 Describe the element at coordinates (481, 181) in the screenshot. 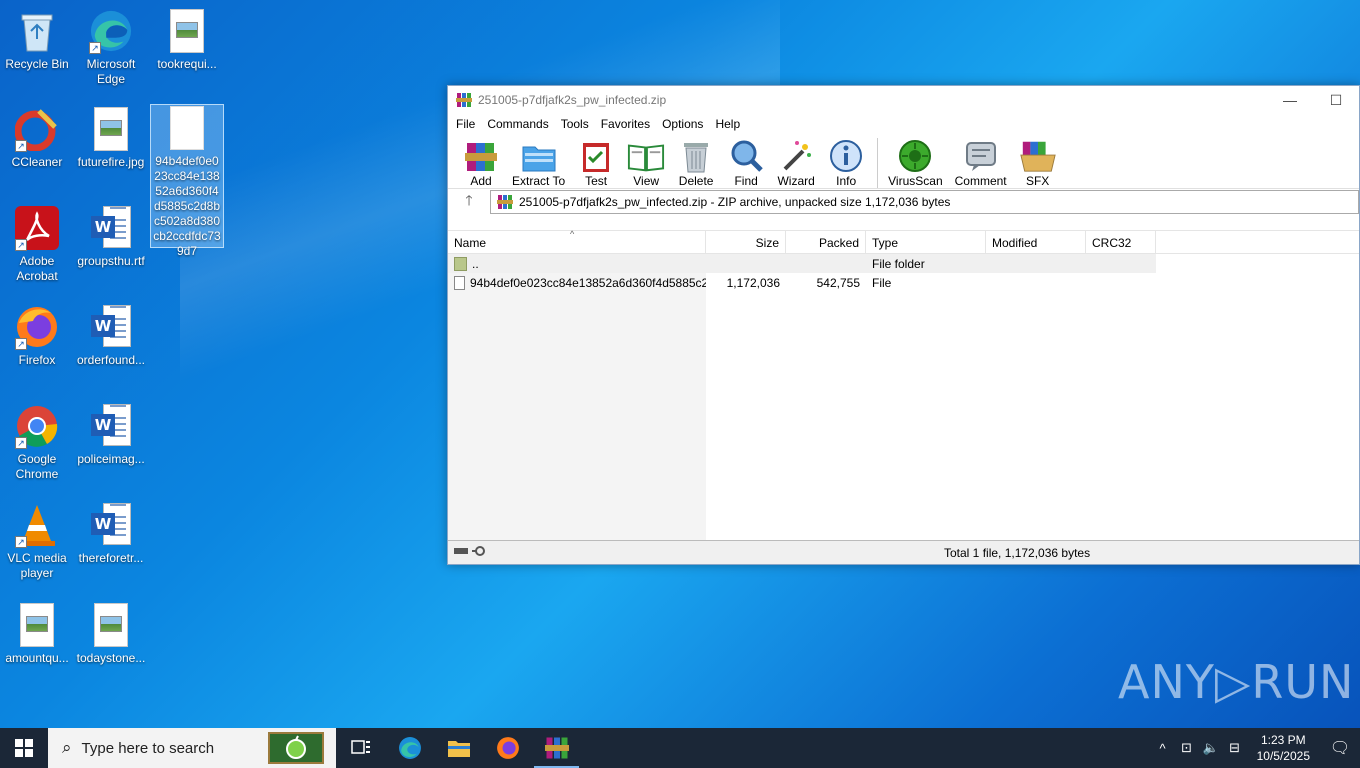

I see `add-label: Add` at that location.